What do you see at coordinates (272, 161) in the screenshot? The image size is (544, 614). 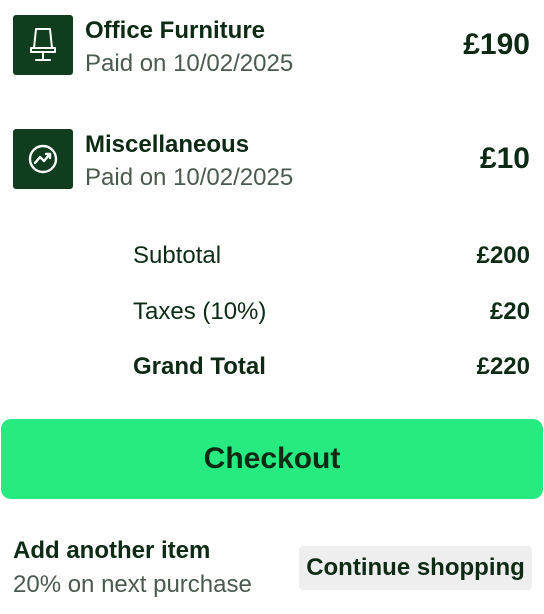 I see `cart-item: Miscellaneous Paid on 10/02/2025 £10` at bounding box center [272, 161].